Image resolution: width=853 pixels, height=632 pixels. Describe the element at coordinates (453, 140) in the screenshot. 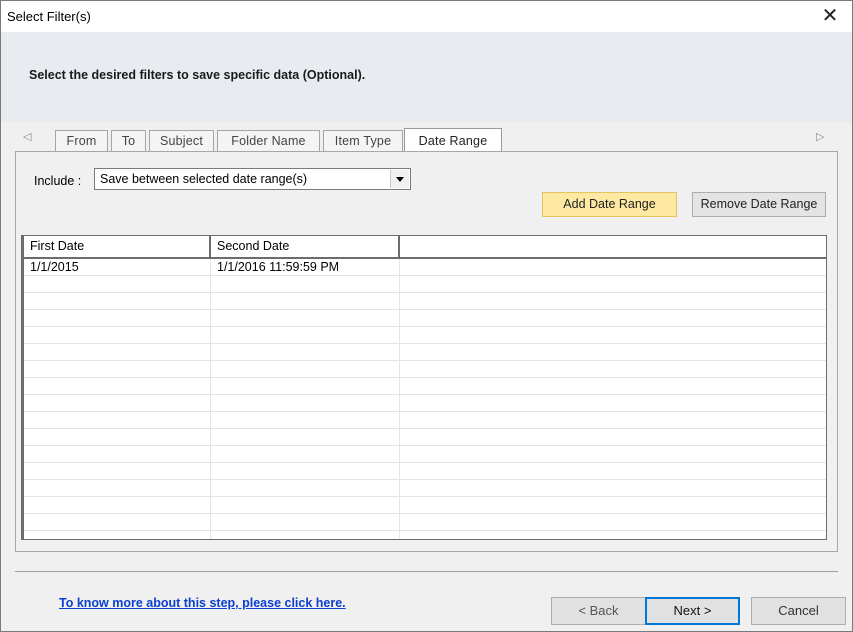

I see `tab-date-range: Date Range` at that location.